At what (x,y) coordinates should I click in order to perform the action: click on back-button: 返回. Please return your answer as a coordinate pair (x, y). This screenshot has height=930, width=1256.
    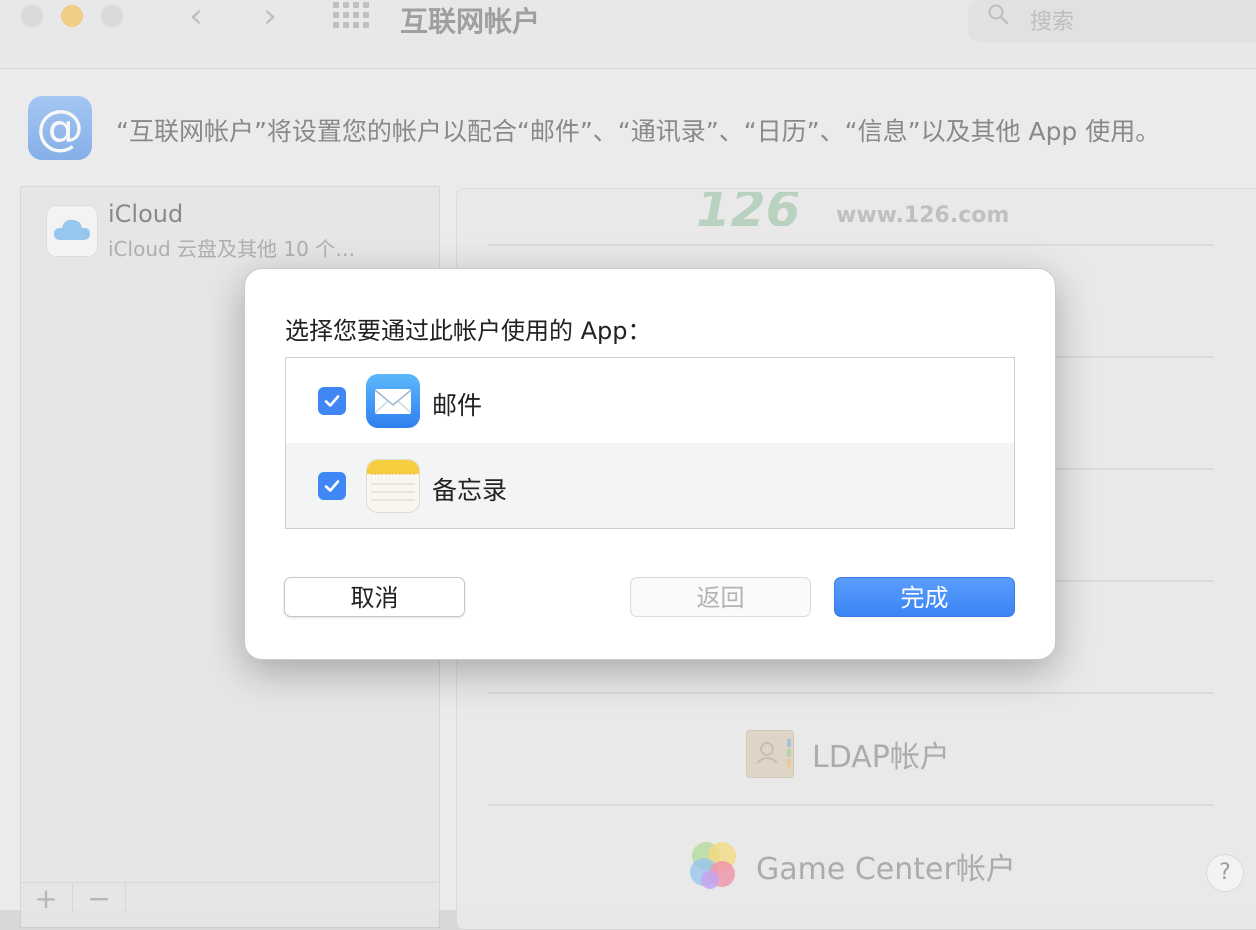
    Looking at the image, I should click on (720, 597).